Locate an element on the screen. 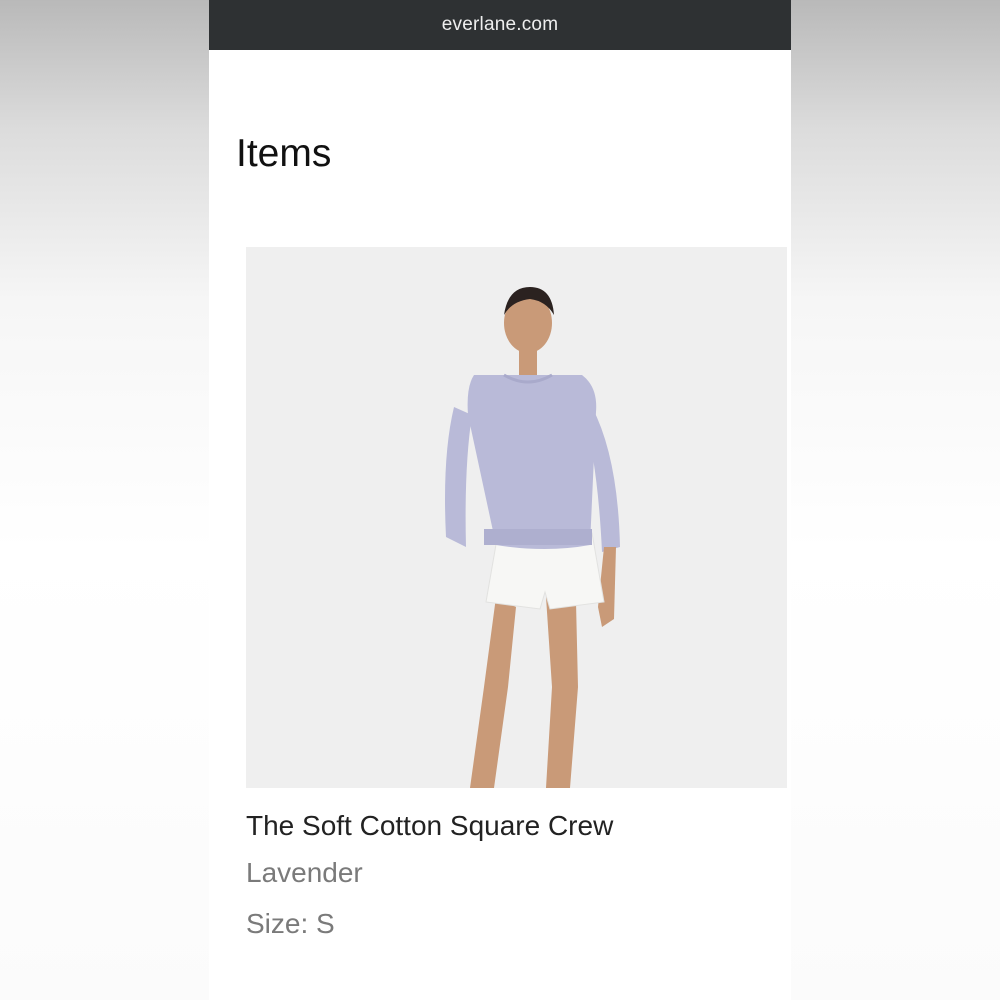 The width and height of the screenshot is (1000, 1000). url-text: everlane.com is located at coordinates (500, 24).